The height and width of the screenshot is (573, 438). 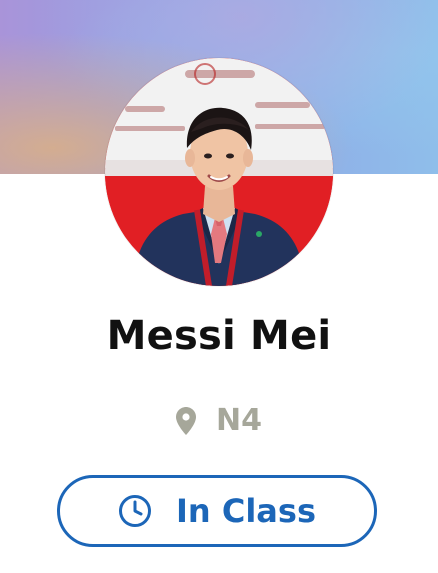 I want to click on location-label: N4, so click(x=239, y=420).